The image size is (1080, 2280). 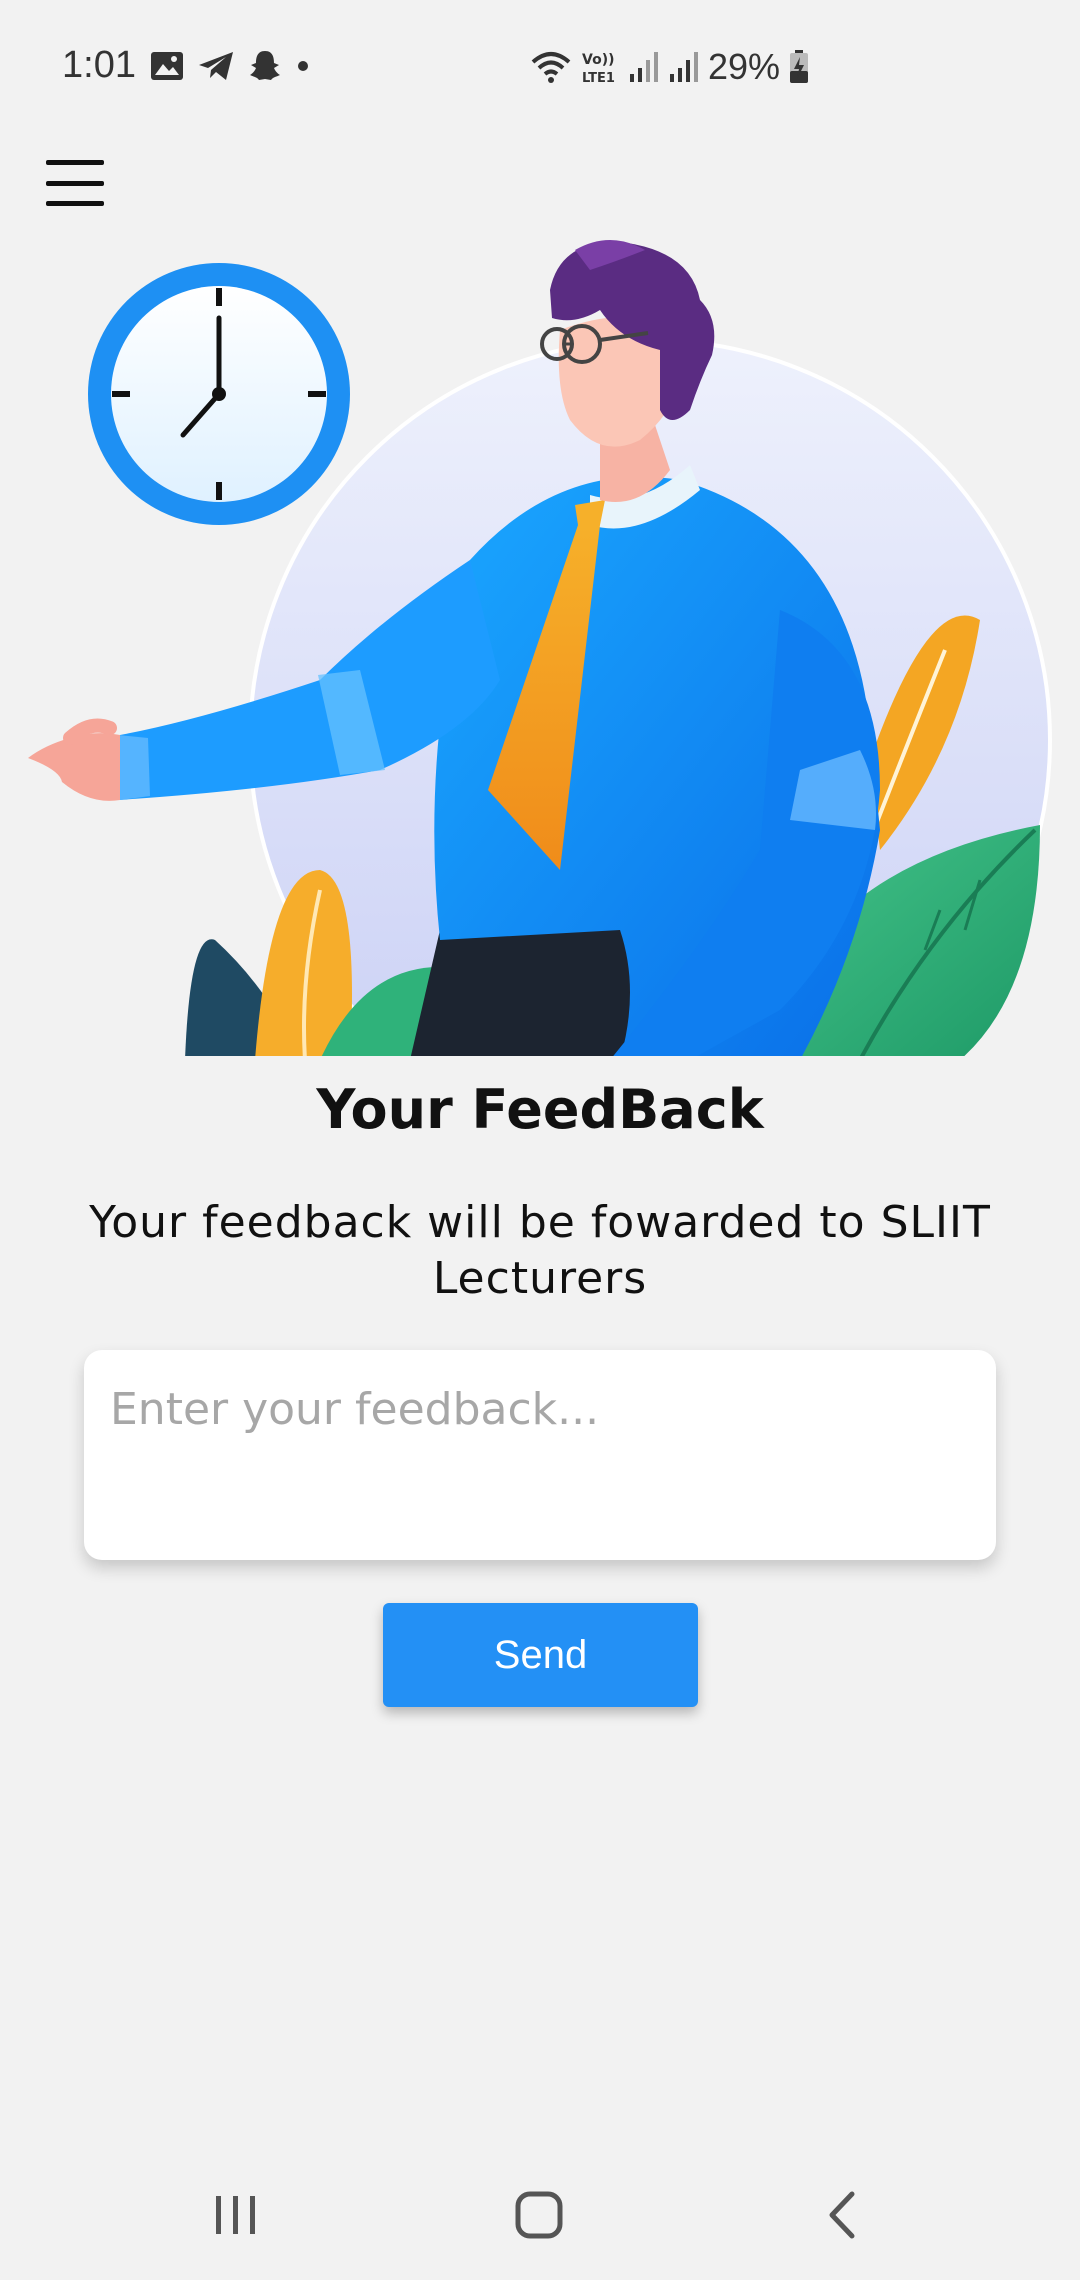 What do you see at coordinates (841, 2215) in the screenshot?
I see `back-icon` at bounding box center [841, 2215].